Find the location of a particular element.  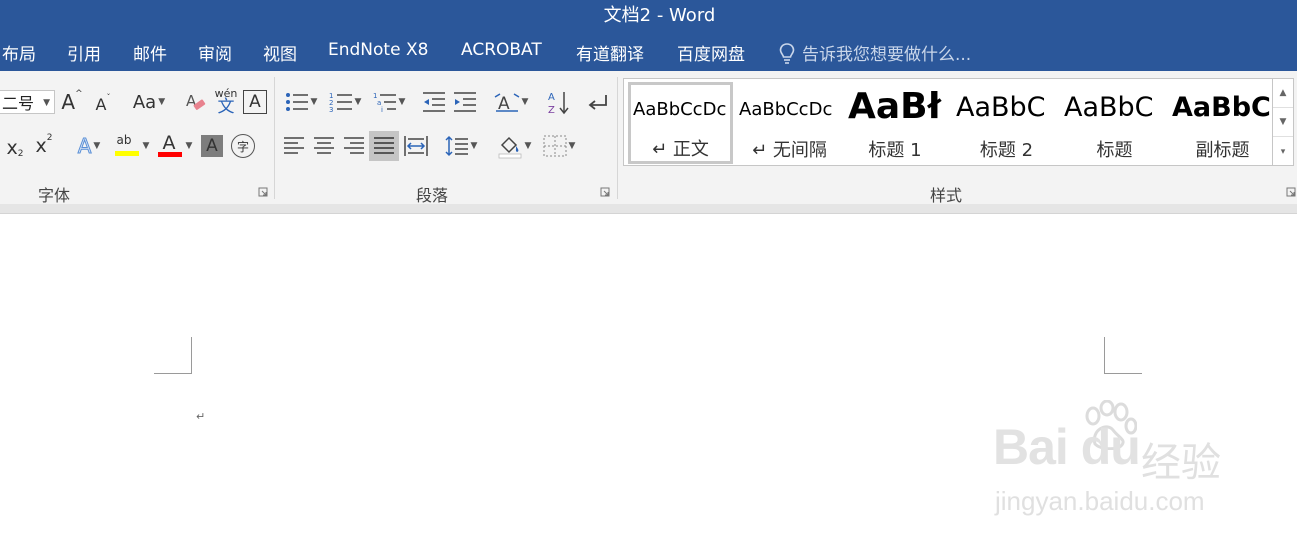

font-group-label: 字体 is located at coordinates (54, 195).